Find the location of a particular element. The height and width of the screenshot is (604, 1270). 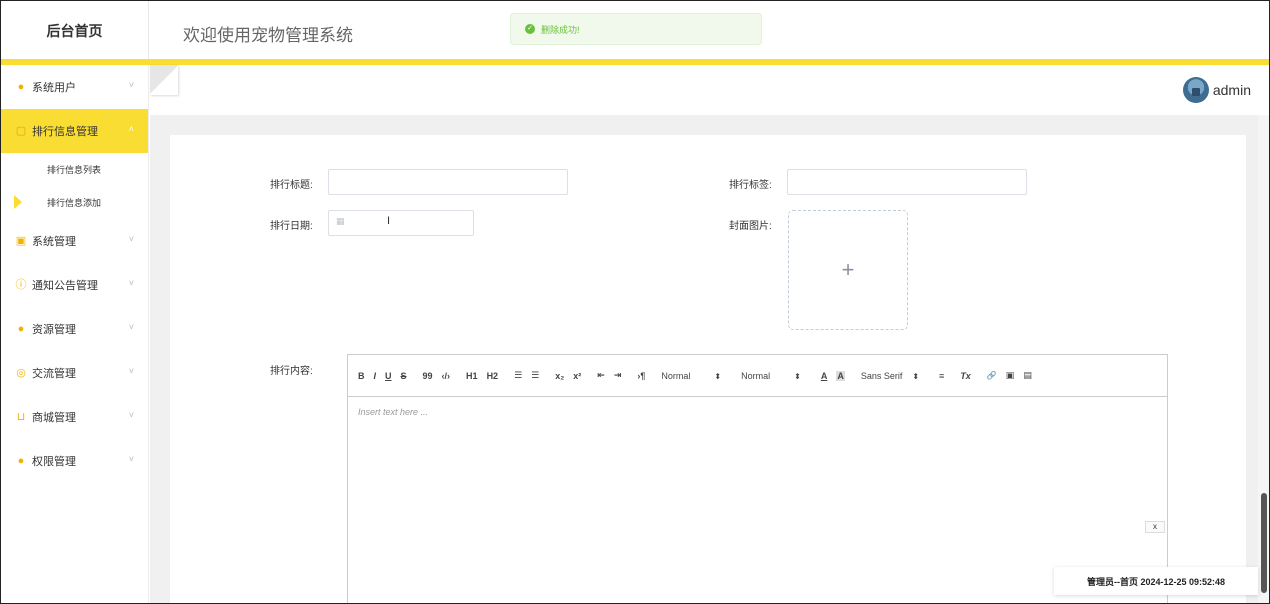

content-label: 排行内容: is located at coordinates (291, 371).